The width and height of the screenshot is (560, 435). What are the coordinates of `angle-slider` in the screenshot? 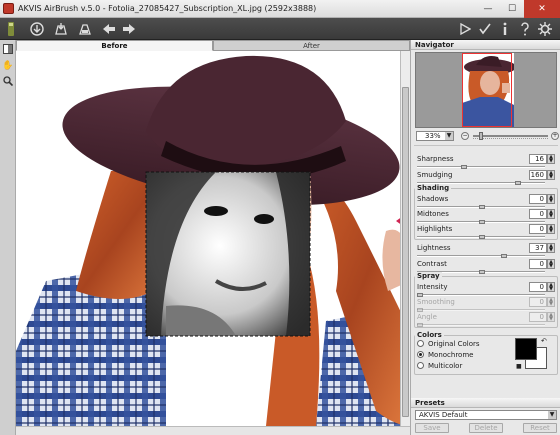 It's located at (481, 325).